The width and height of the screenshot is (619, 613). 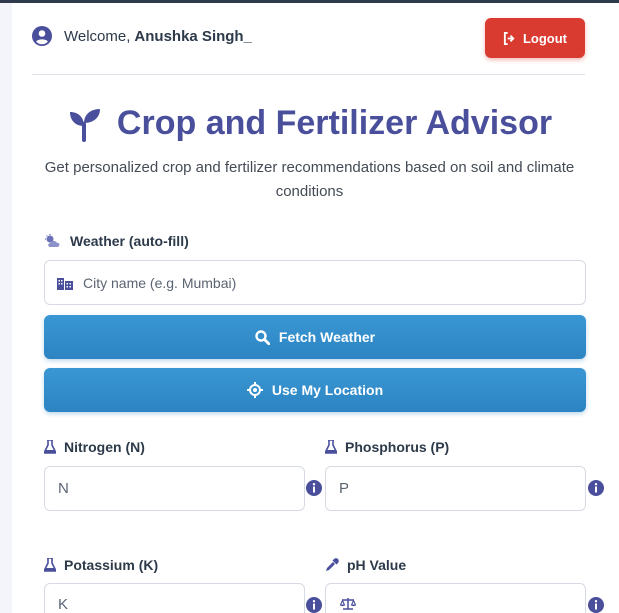 I want to click on nitrogen-input: N, so click(x=174, y=488).